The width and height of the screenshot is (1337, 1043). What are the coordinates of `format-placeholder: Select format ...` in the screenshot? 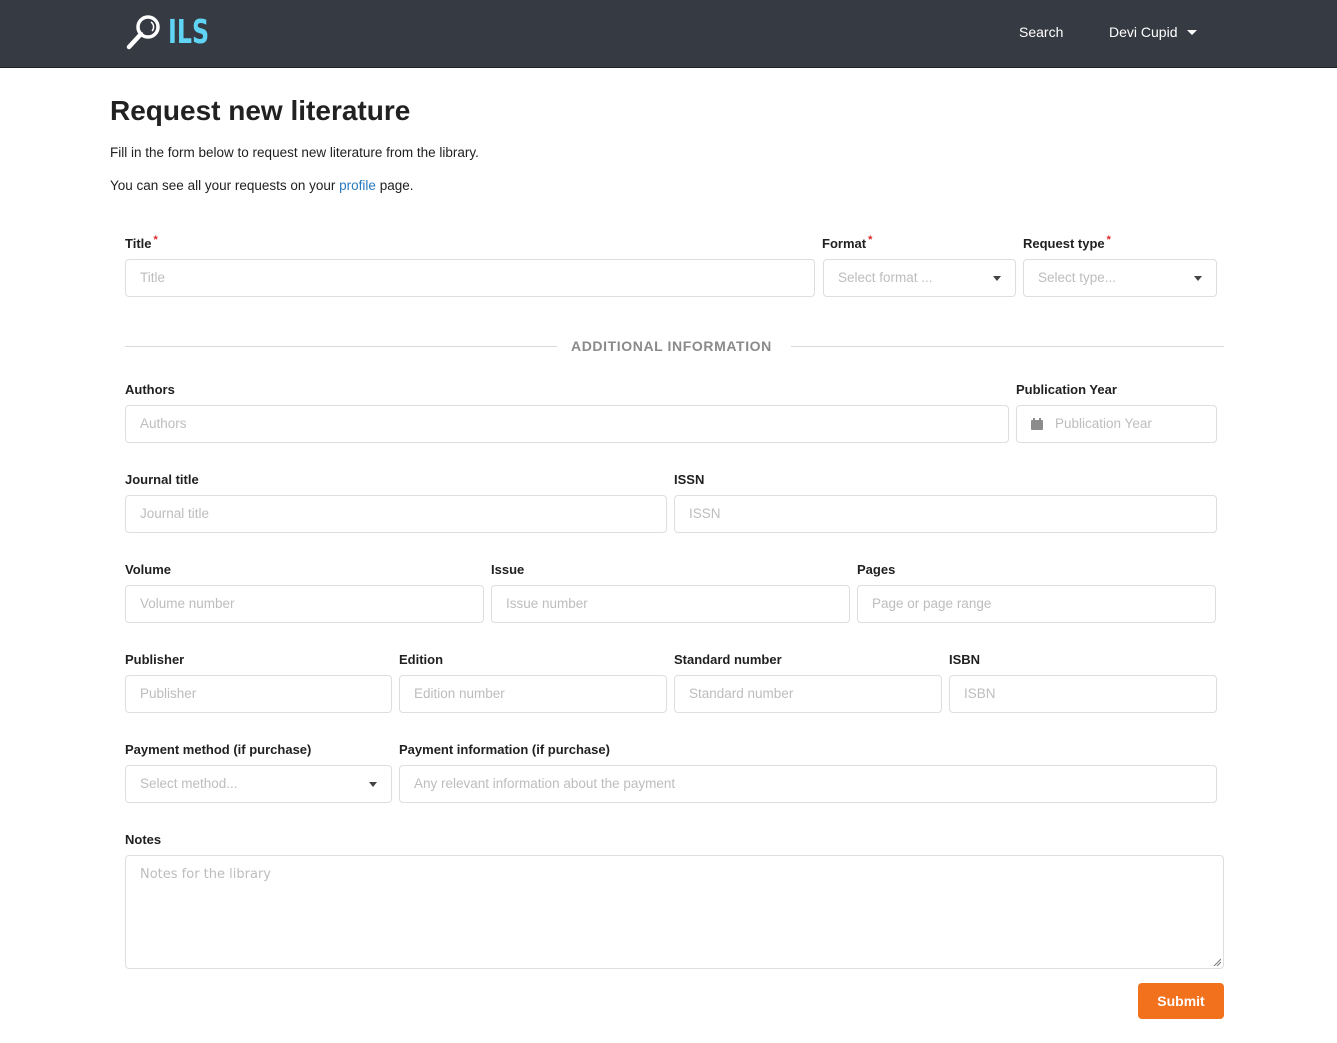 It's located at (885, 277).